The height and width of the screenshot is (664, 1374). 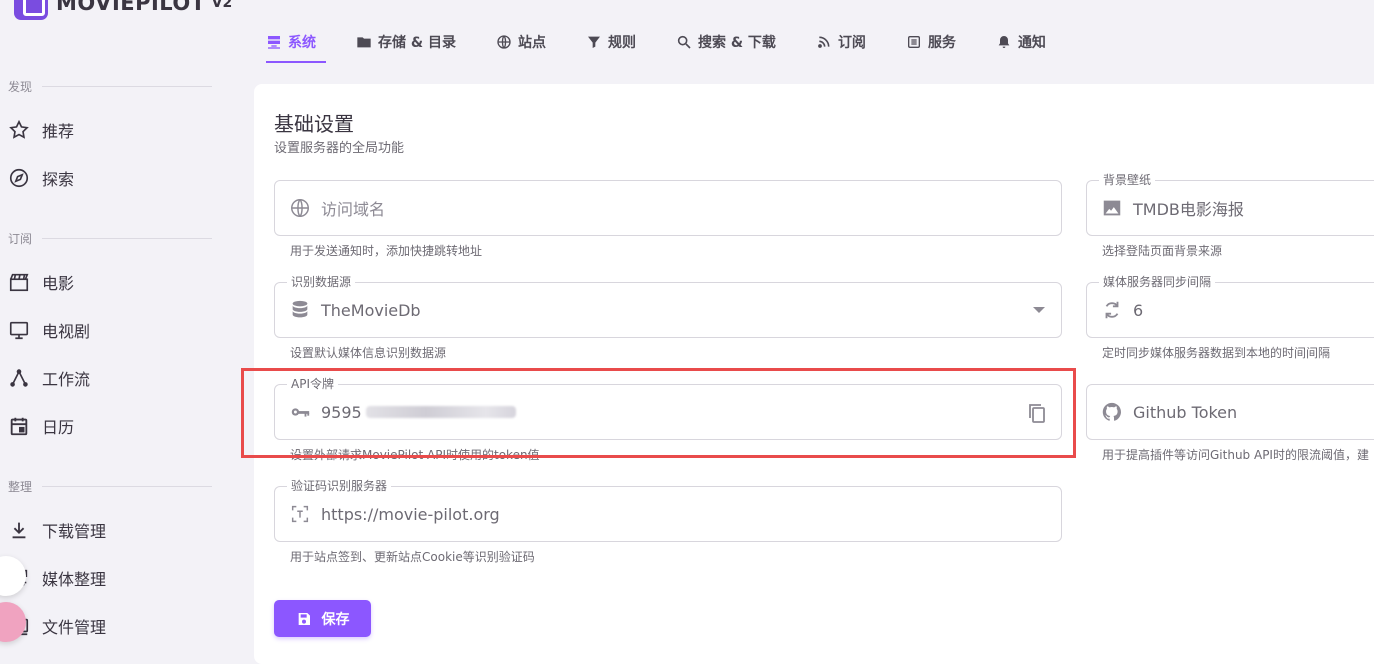 What do you see at coordinates (19, 330) in the screenshot?
I see `tv-icon` at bounding box center [19, 330].